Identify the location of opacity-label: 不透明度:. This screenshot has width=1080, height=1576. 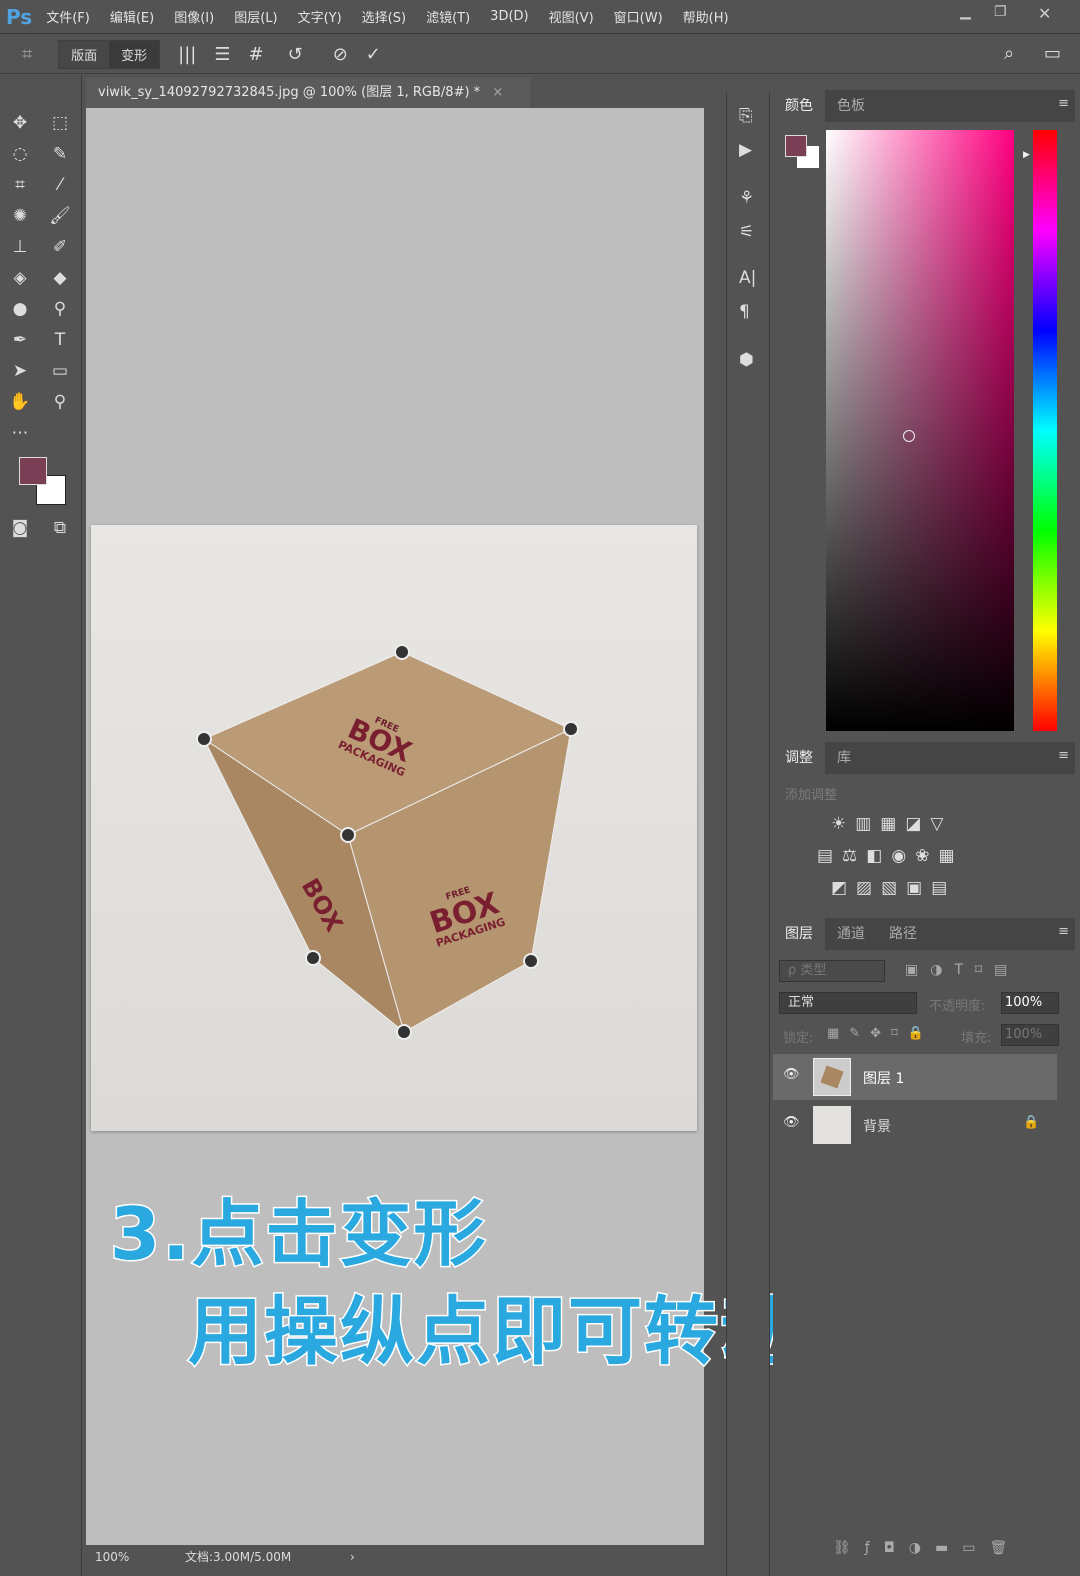
(957, 1006).